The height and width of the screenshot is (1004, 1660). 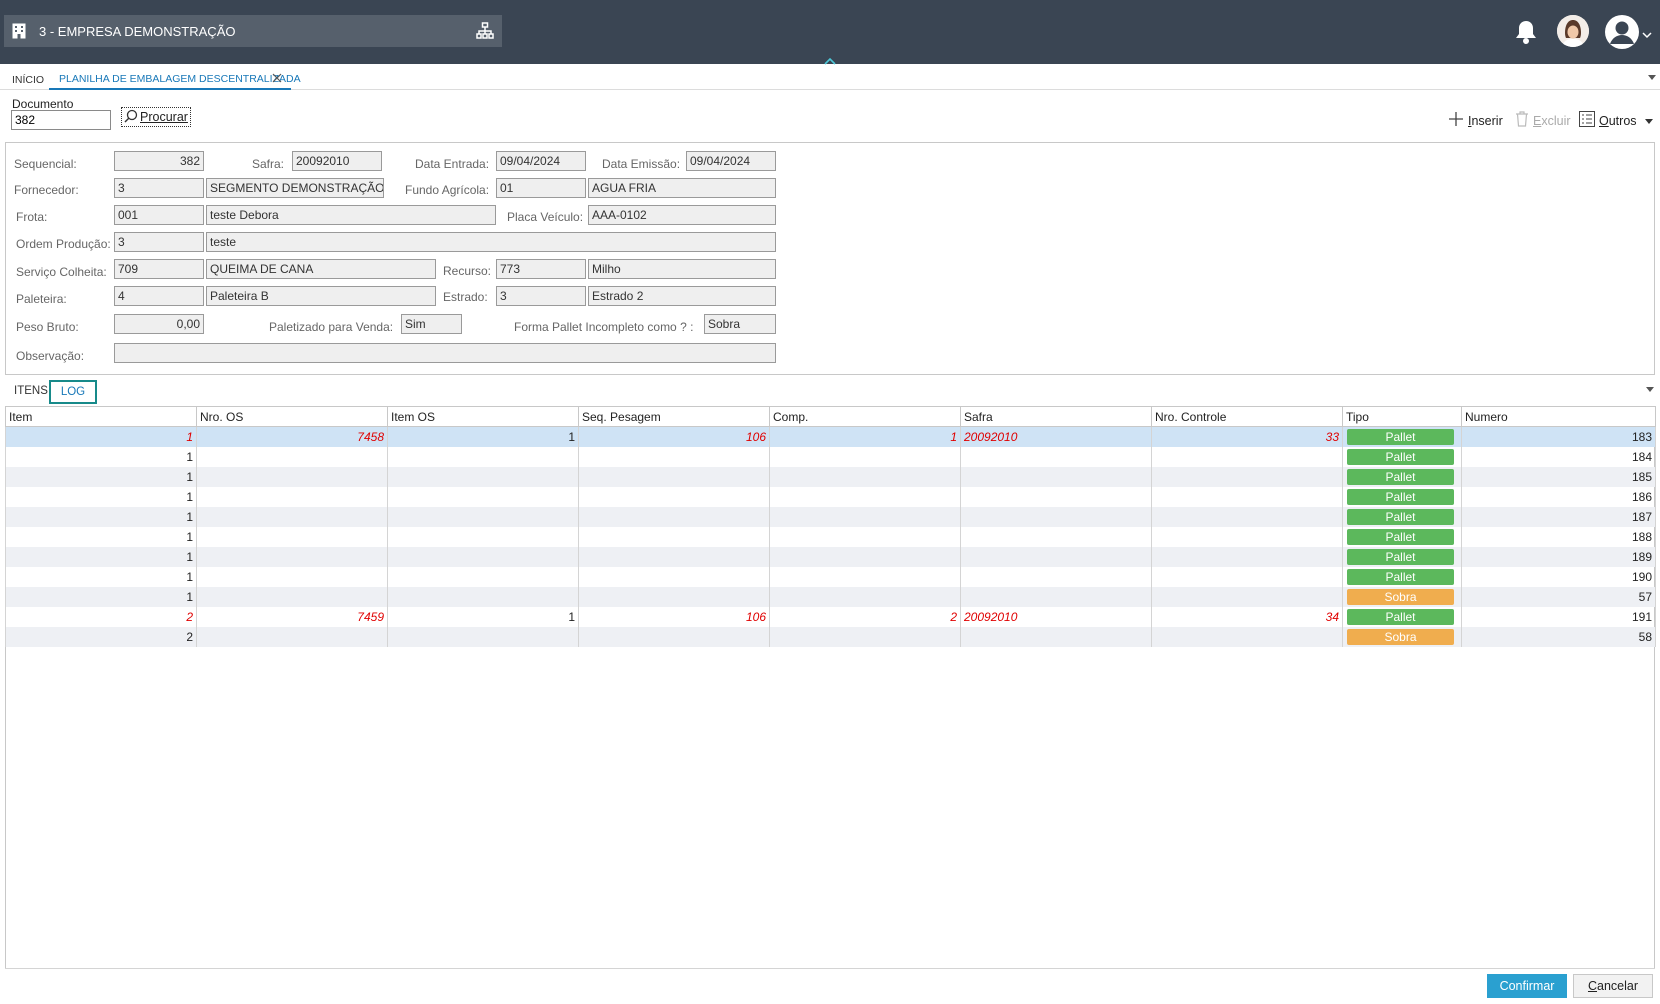 I want to click on assistant-avatar, so click(x=1573, y=31).